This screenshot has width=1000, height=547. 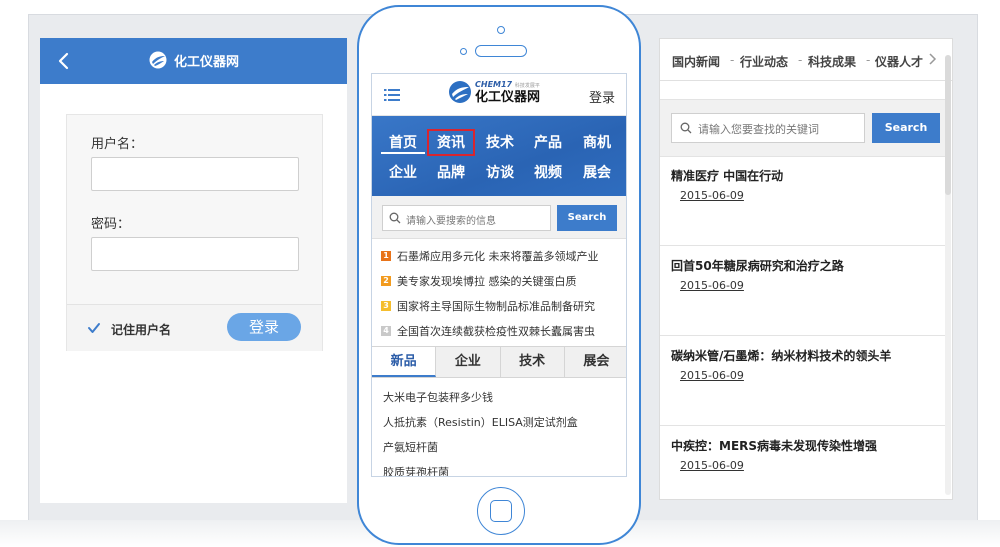 I want to click on nav-item-interviews: 访谈, so click(x=500, y=172).